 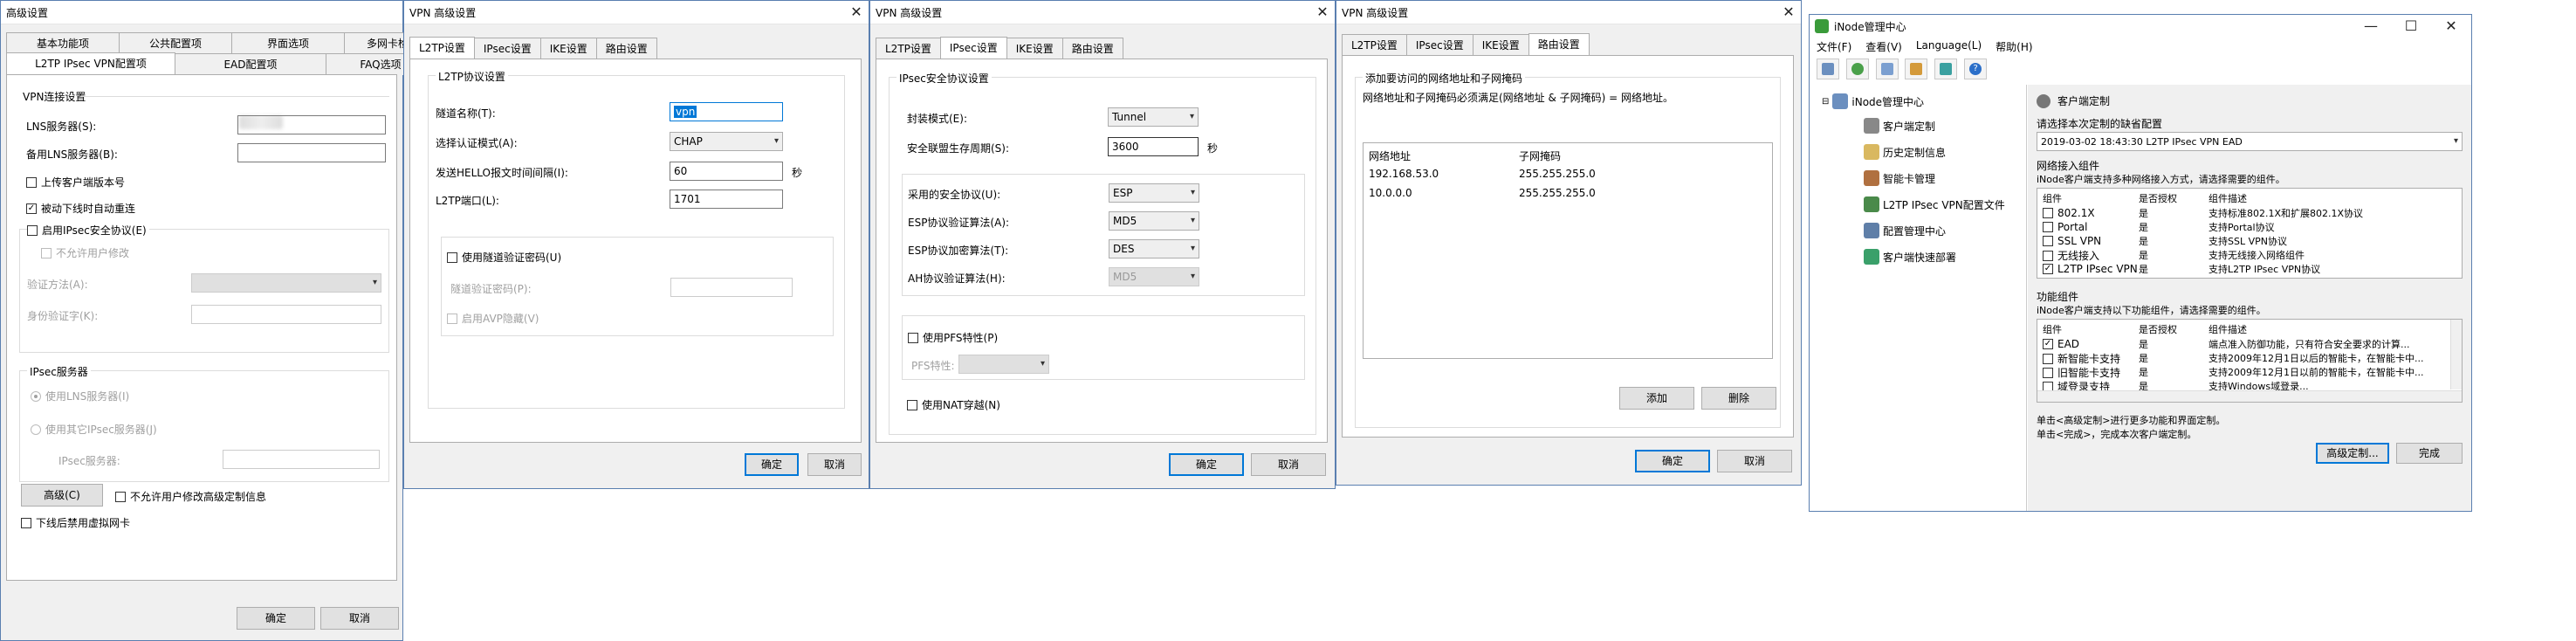 I want to click on proto-select: ESP ▾, so click(x=1154, y=193).